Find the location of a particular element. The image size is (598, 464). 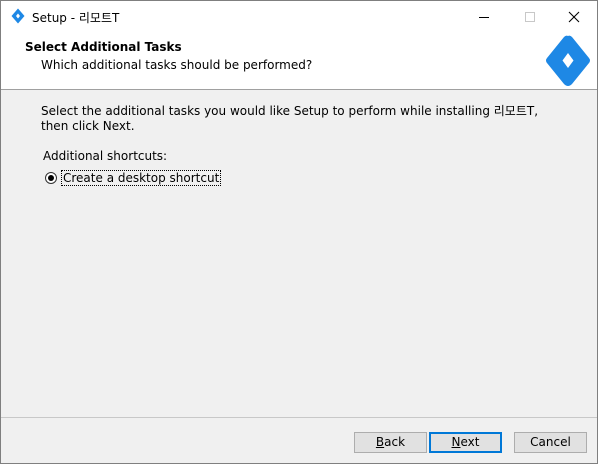

close-button is located at coordinates (574, 16).